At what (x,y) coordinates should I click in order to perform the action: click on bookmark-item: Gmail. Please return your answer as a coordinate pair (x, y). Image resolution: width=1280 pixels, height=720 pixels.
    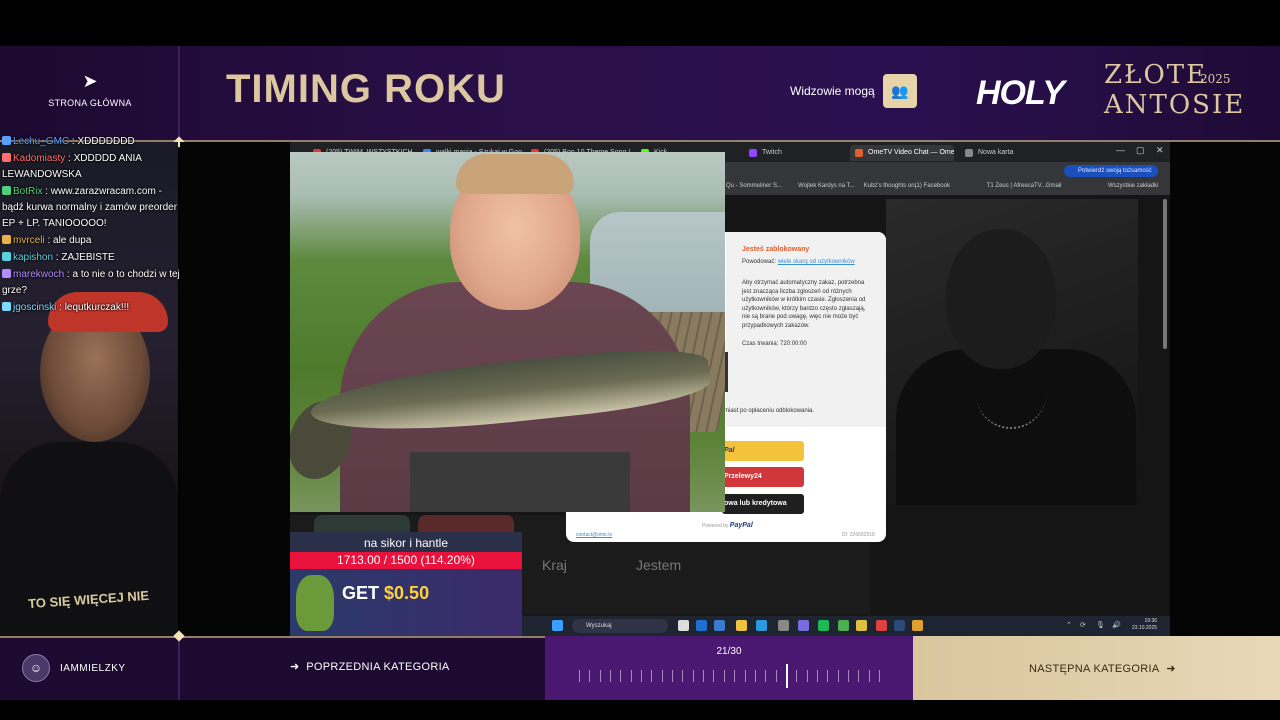
    Looking at the image, I should click on (1054, 186).